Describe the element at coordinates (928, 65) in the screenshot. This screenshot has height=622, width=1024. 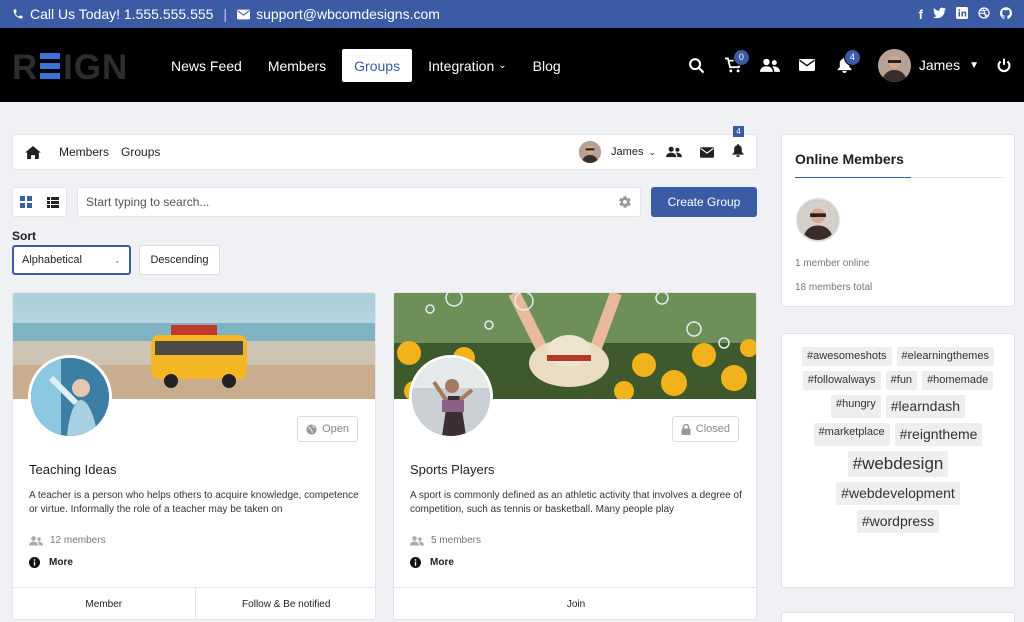
I see `user-menu: James ▼` at that location.